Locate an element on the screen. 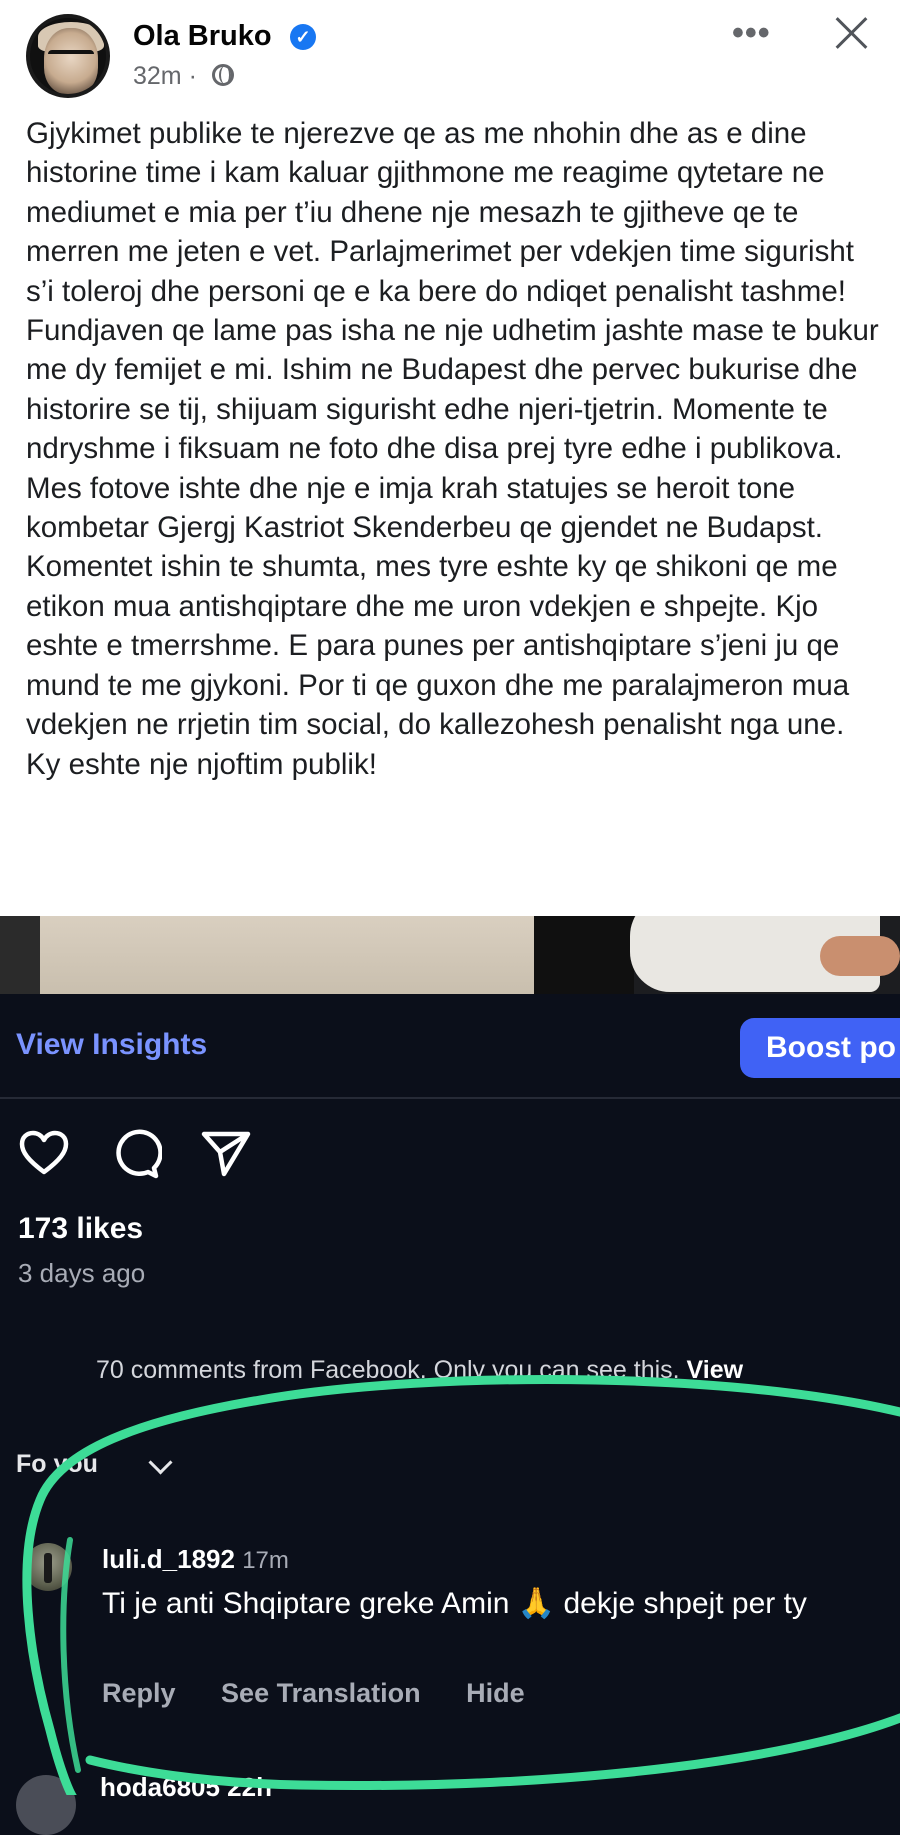  divider is located at coordinates (450, 1098).